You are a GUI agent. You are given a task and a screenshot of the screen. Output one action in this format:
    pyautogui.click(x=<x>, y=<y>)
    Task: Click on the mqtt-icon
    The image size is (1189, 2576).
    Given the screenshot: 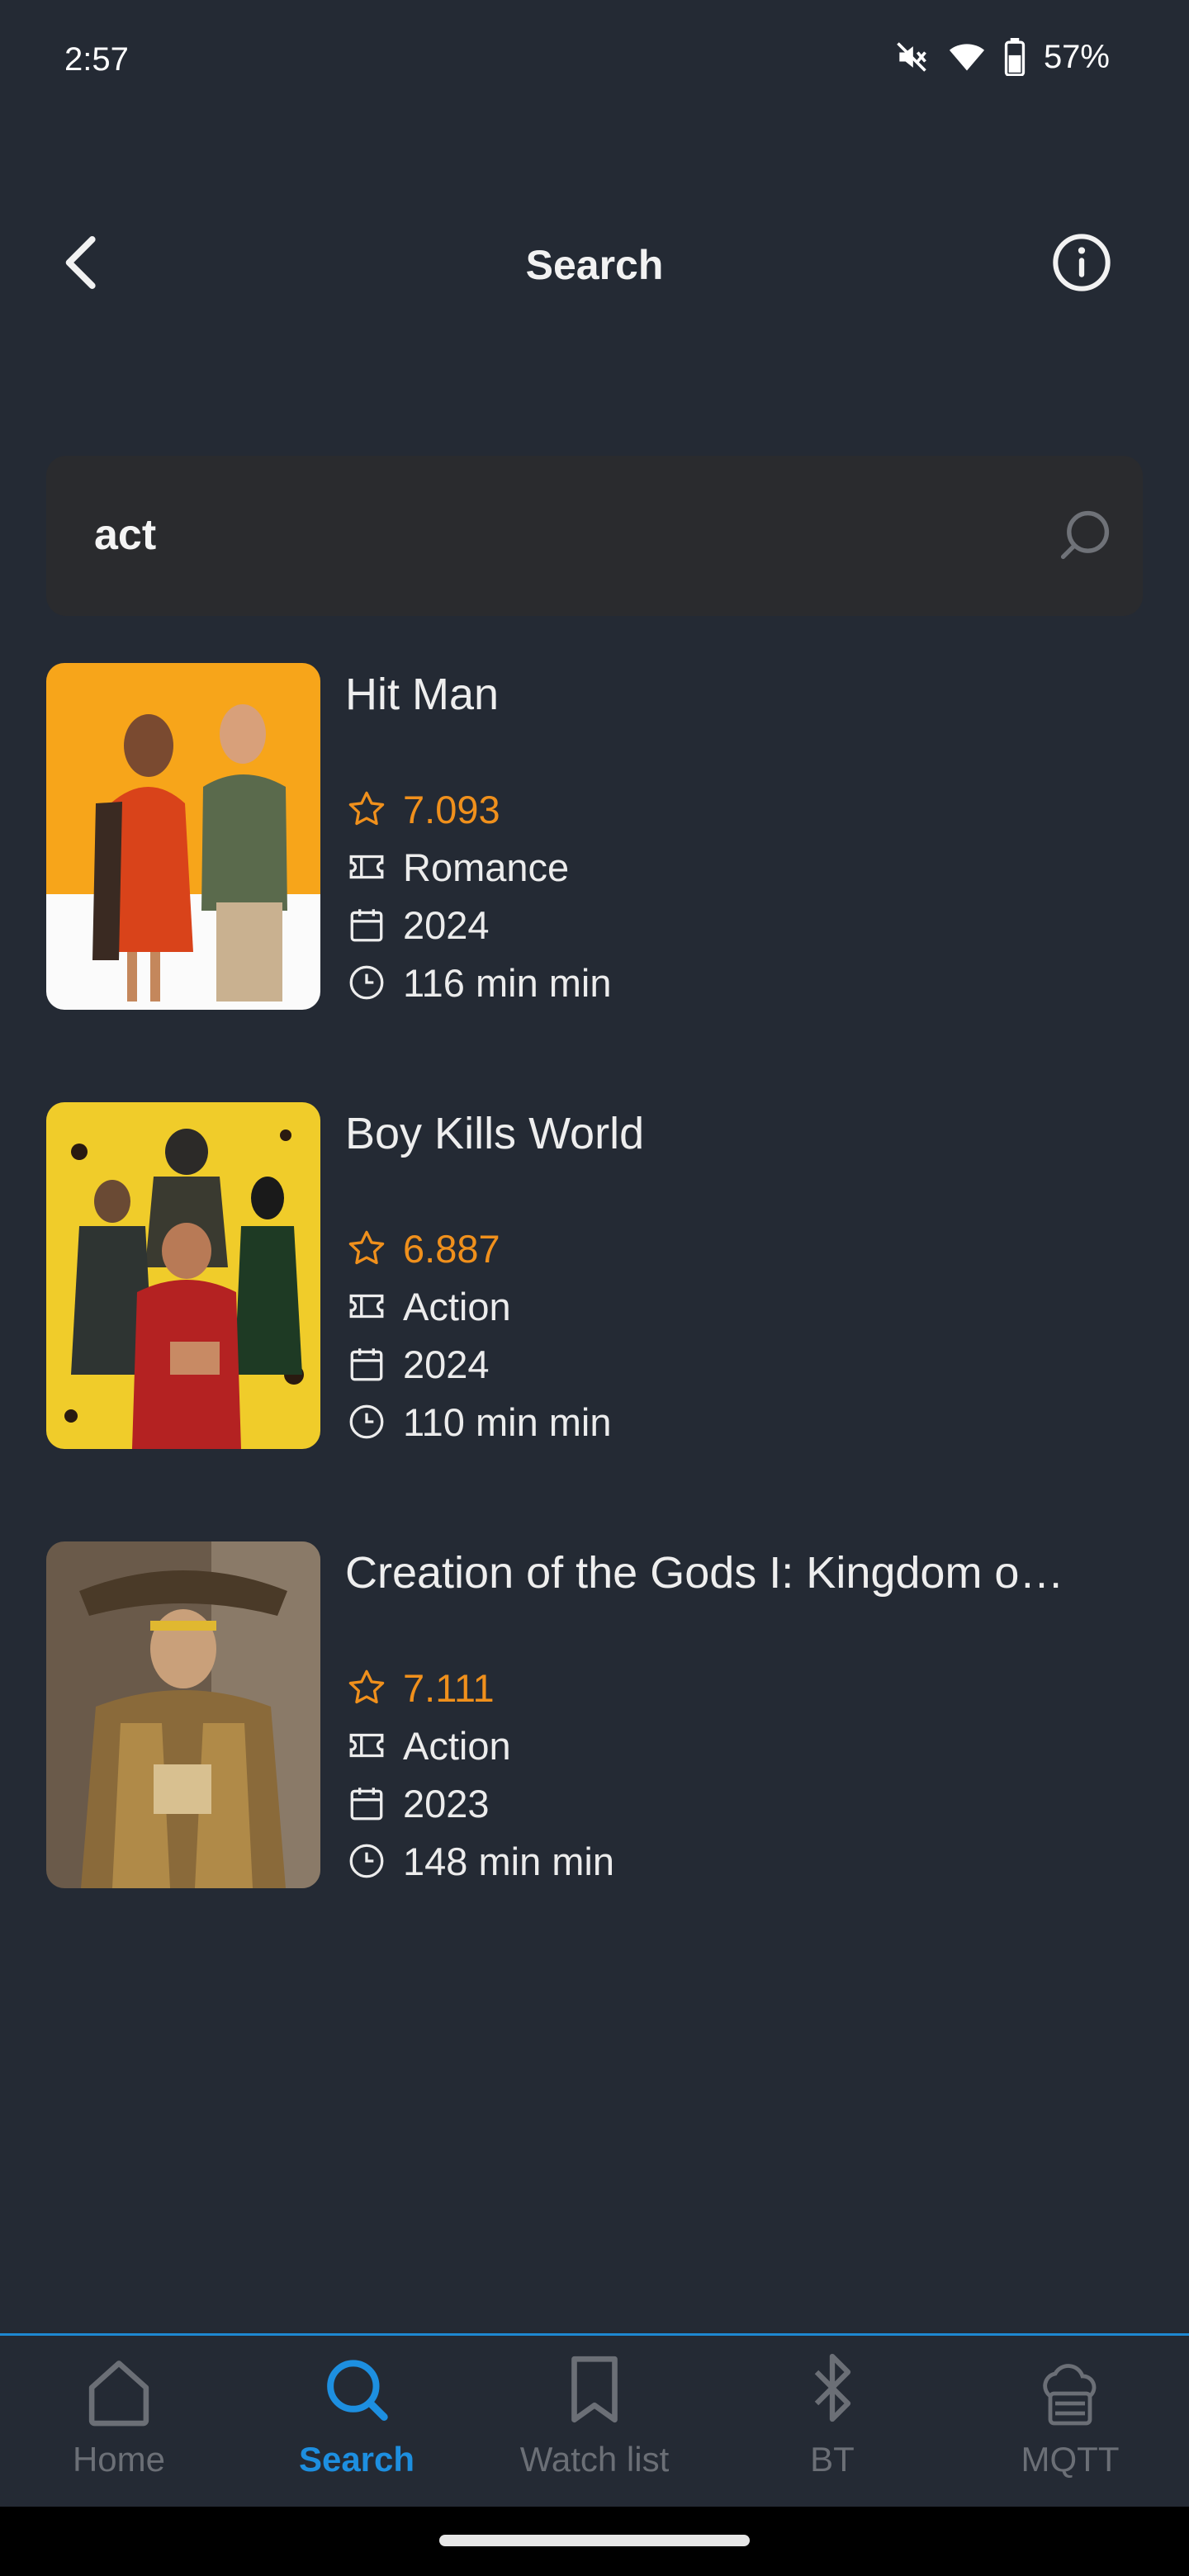 What is the action you would take?
    pyautogui.click(x=1070, y=2398)
    